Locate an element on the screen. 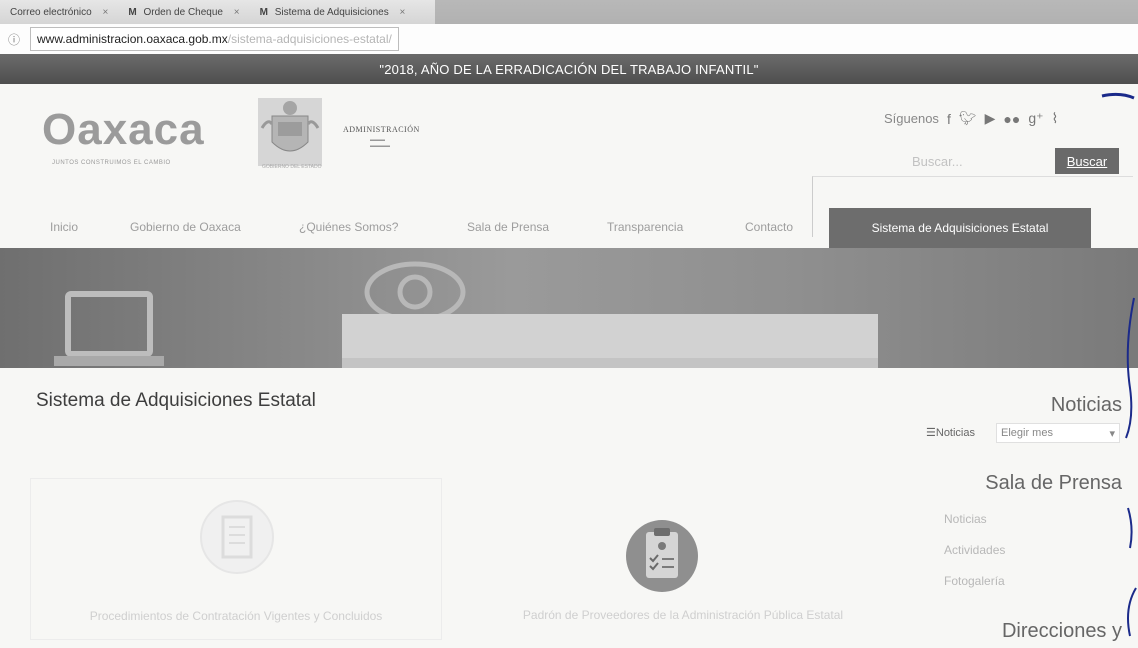 The image size is (1138, 648). page-title: Sistema de Adquisiciones Estatal is located at coordinates (176, 400).